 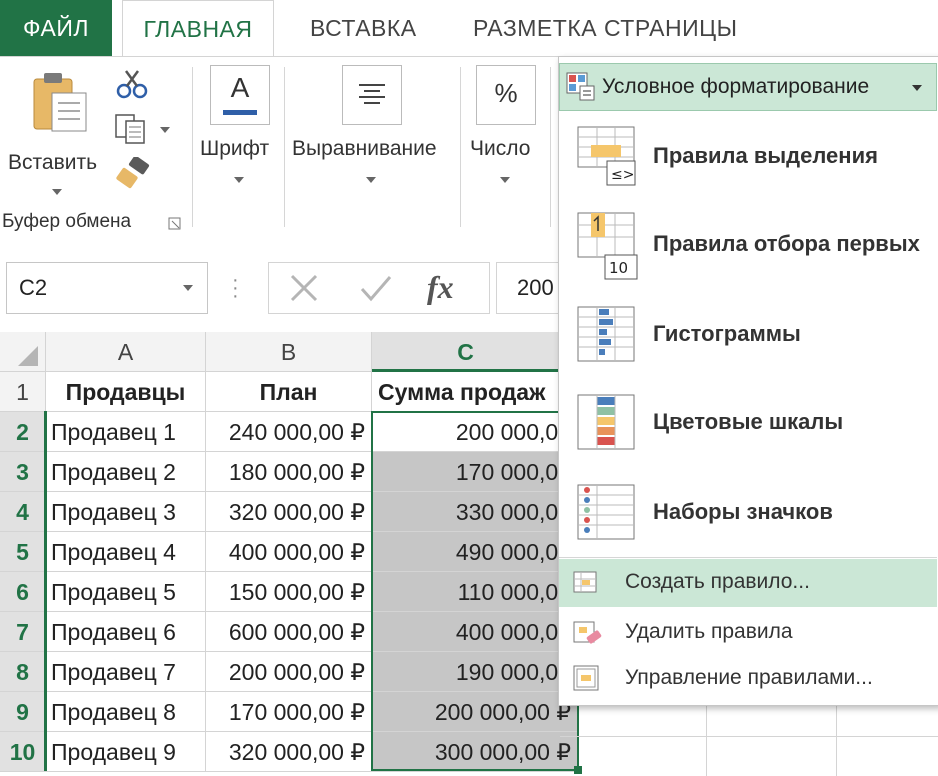 What do you see at coordinates (235, 148) in the screenshot?
I see `font-group-label: Шрифт` at bounding box center [235, 148].